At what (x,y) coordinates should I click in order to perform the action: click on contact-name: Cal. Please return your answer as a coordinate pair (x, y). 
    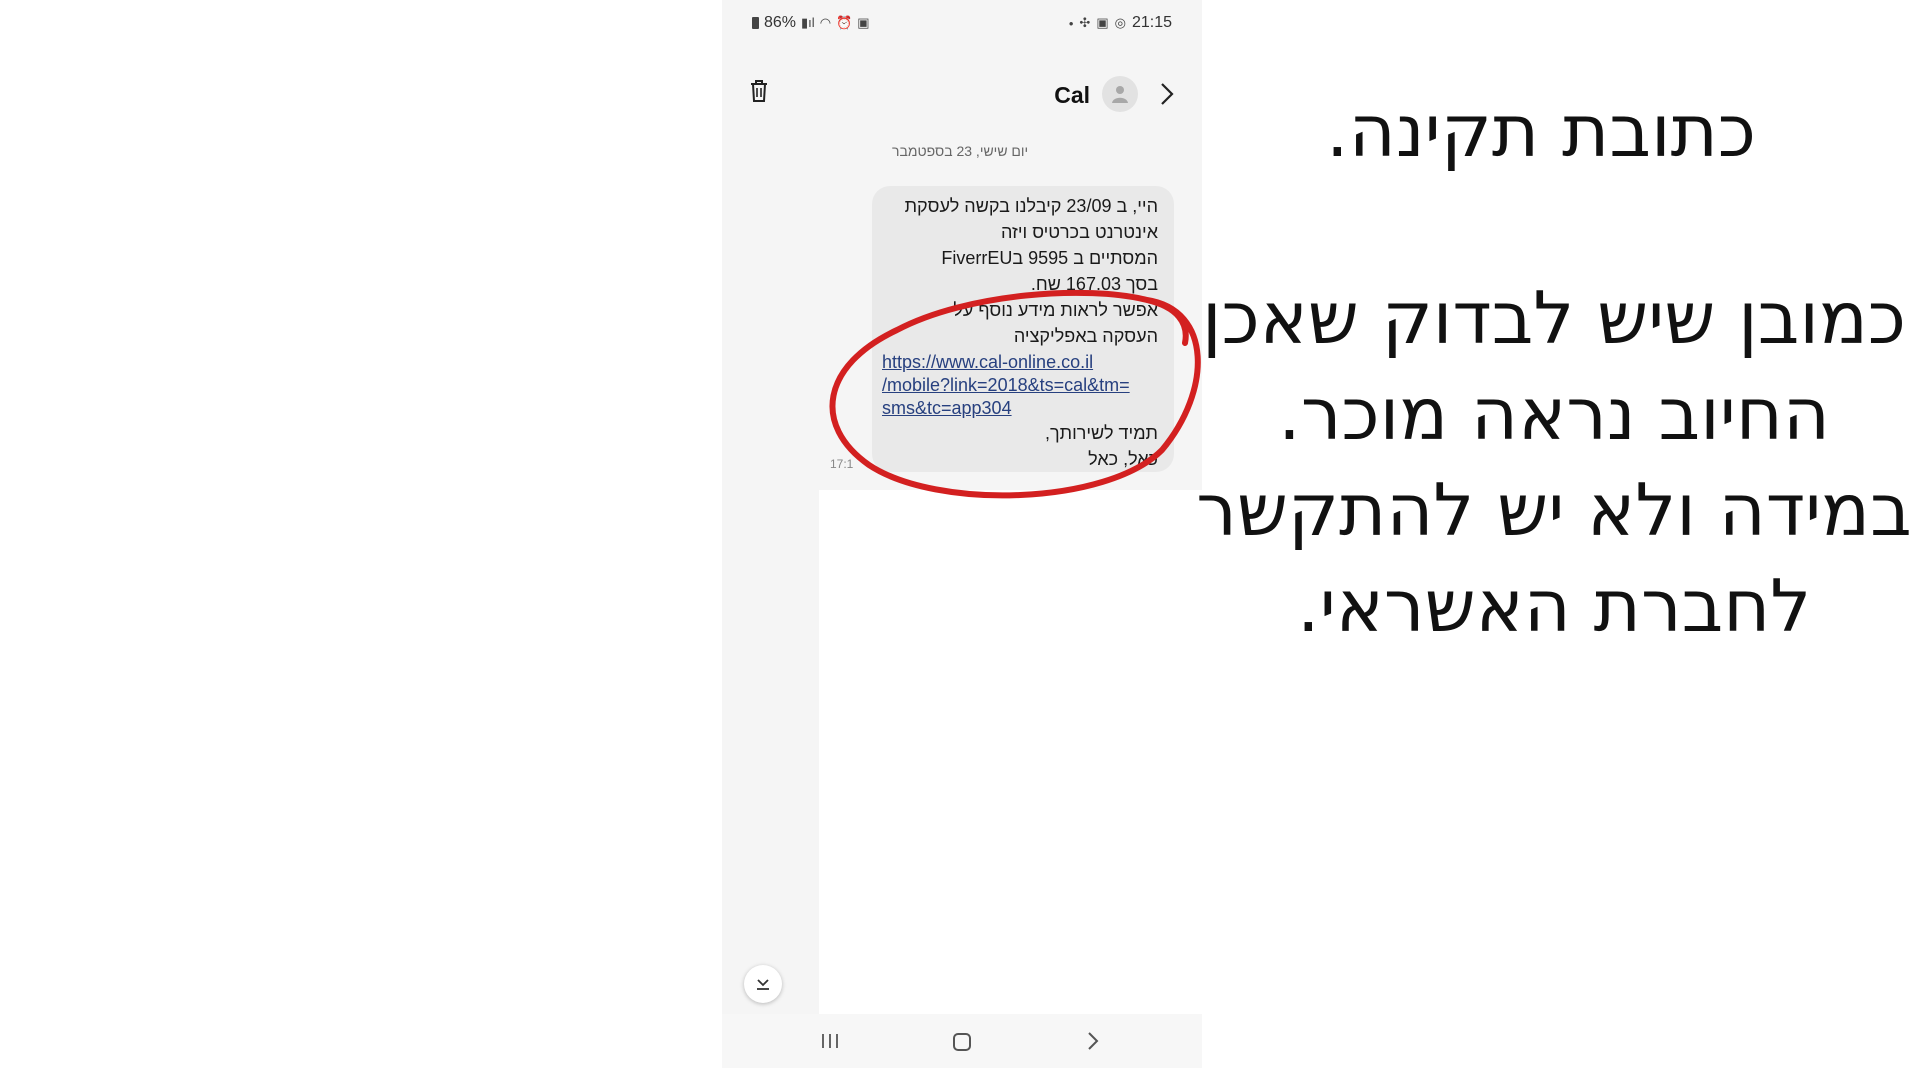
    Looking at the image, I should click on (1072, 95).